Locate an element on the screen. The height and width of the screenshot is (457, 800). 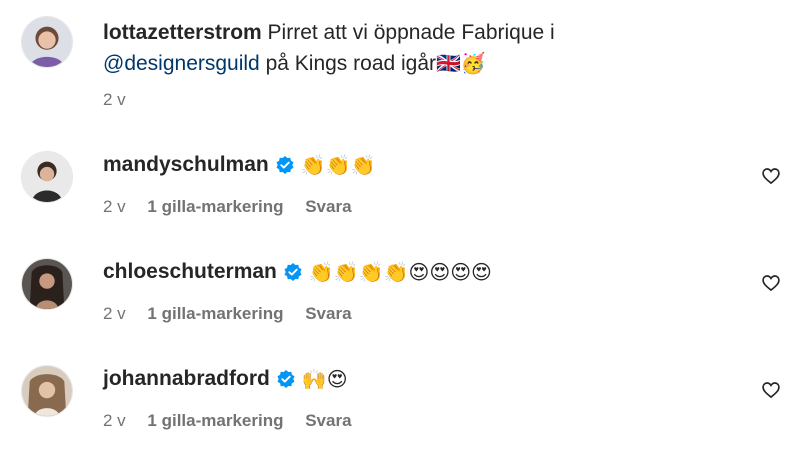
comment-row: chloeschuterman 👏👏👏👏😍😍😍😍 is located at coordinates (297, 272).